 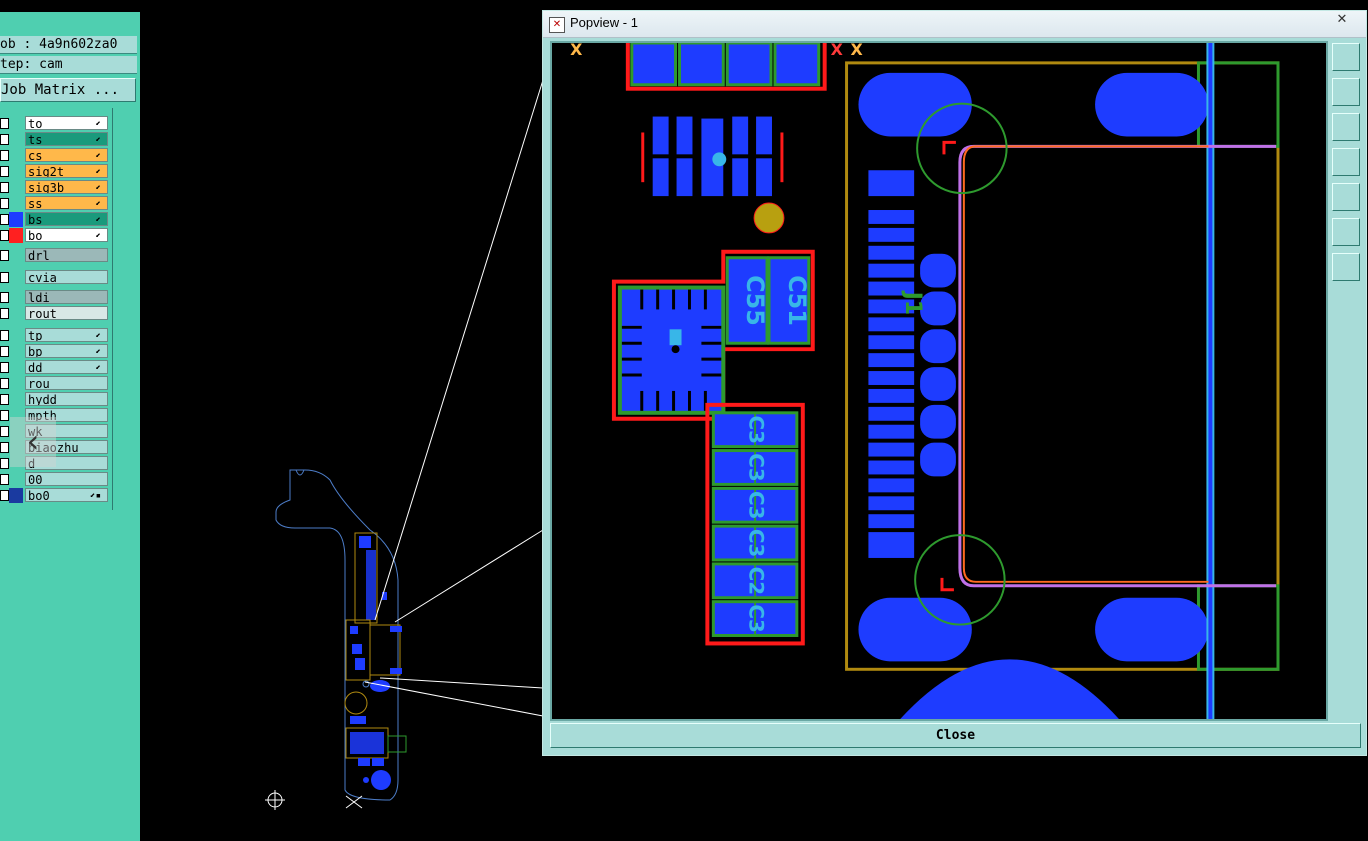 I want to click on menu-options: Options, so click(x=172, y=5).